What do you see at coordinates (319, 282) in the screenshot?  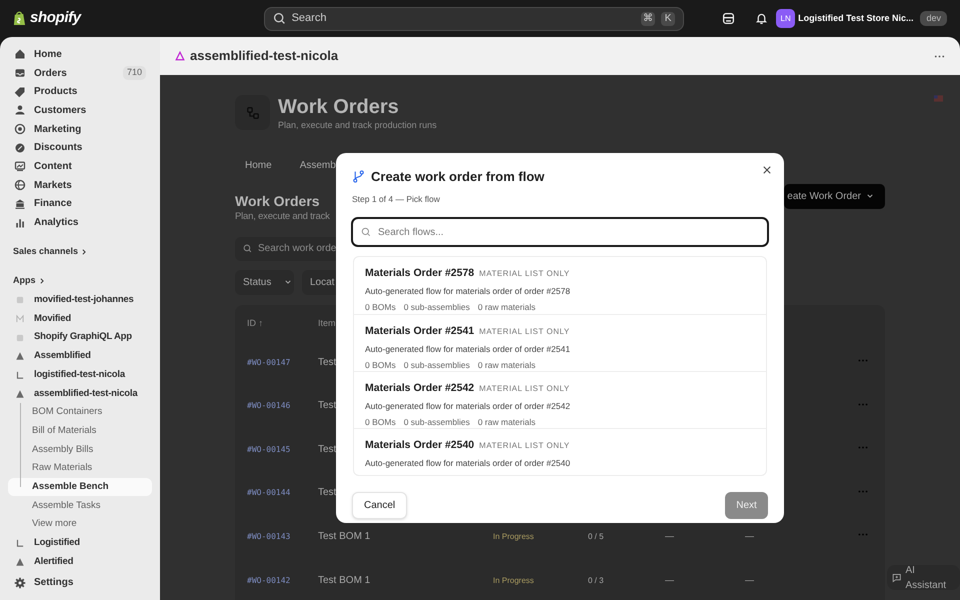 I see `filter-button: Locat` at bounding box center [319, 282].